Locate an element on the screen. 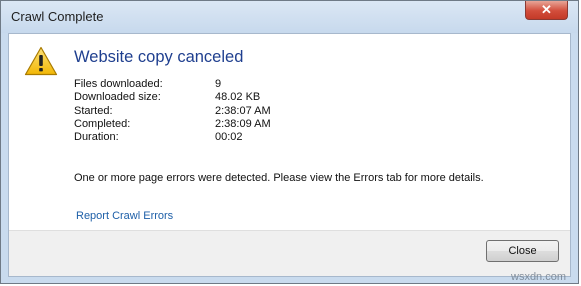 Image resolution: width=581 pixels, height=286 pixels. watermark: wsxdn.com is located at coordinates (539, 277).